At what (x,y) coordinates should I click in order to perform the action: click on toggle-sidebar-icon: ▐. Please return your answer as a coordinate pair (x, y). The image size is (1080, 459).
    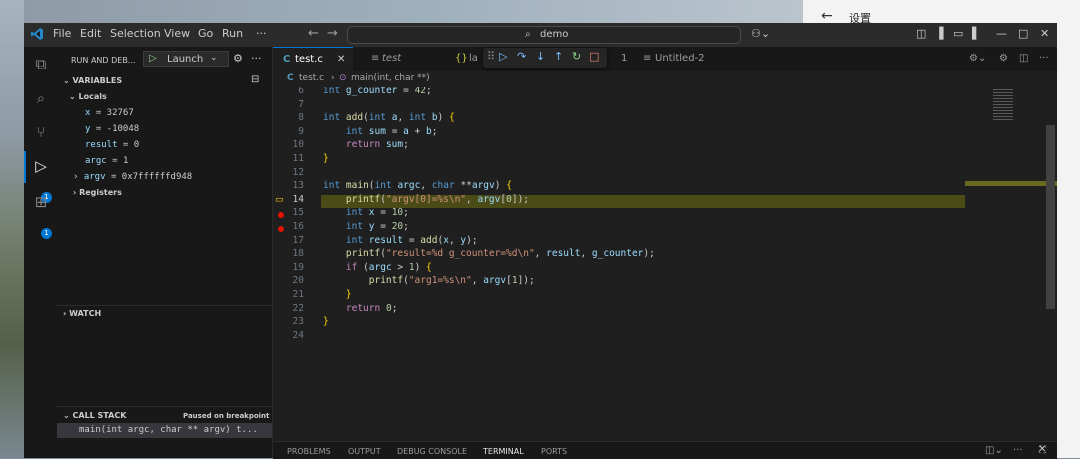
    Looking at the image, I should click on (939, 33).